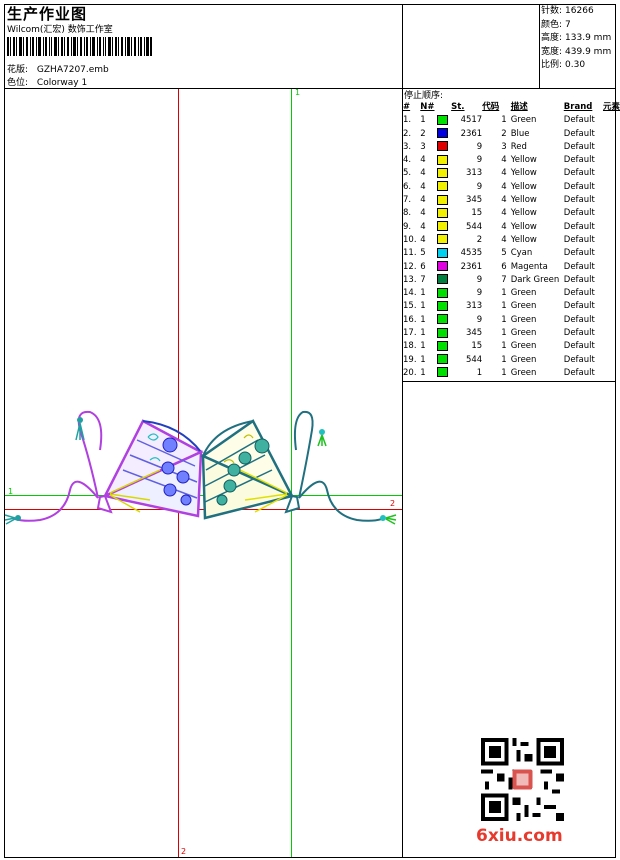 The image size is (620, 860). Describe the element at coordinates (519, 836) in the screenshot. I see `watermark: 6xiu.com` at that location.